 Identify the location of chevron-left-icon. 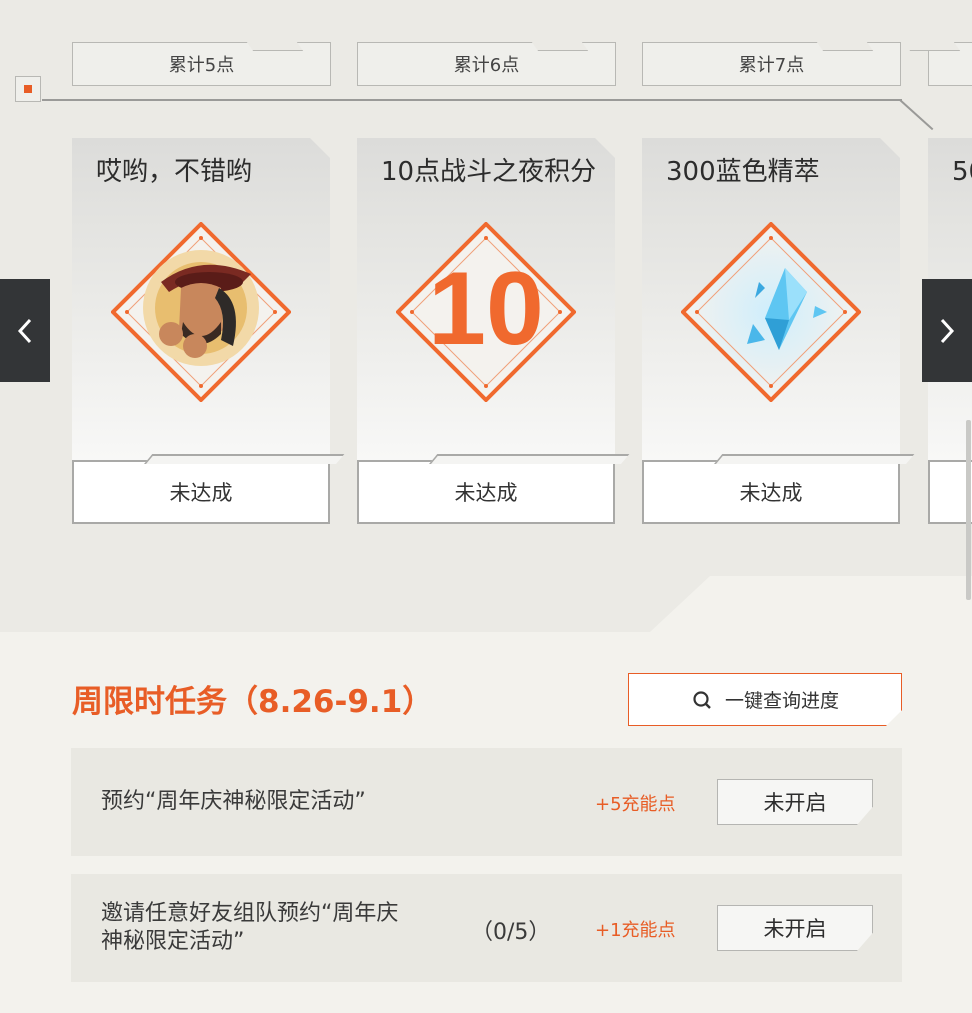
(24, 330).